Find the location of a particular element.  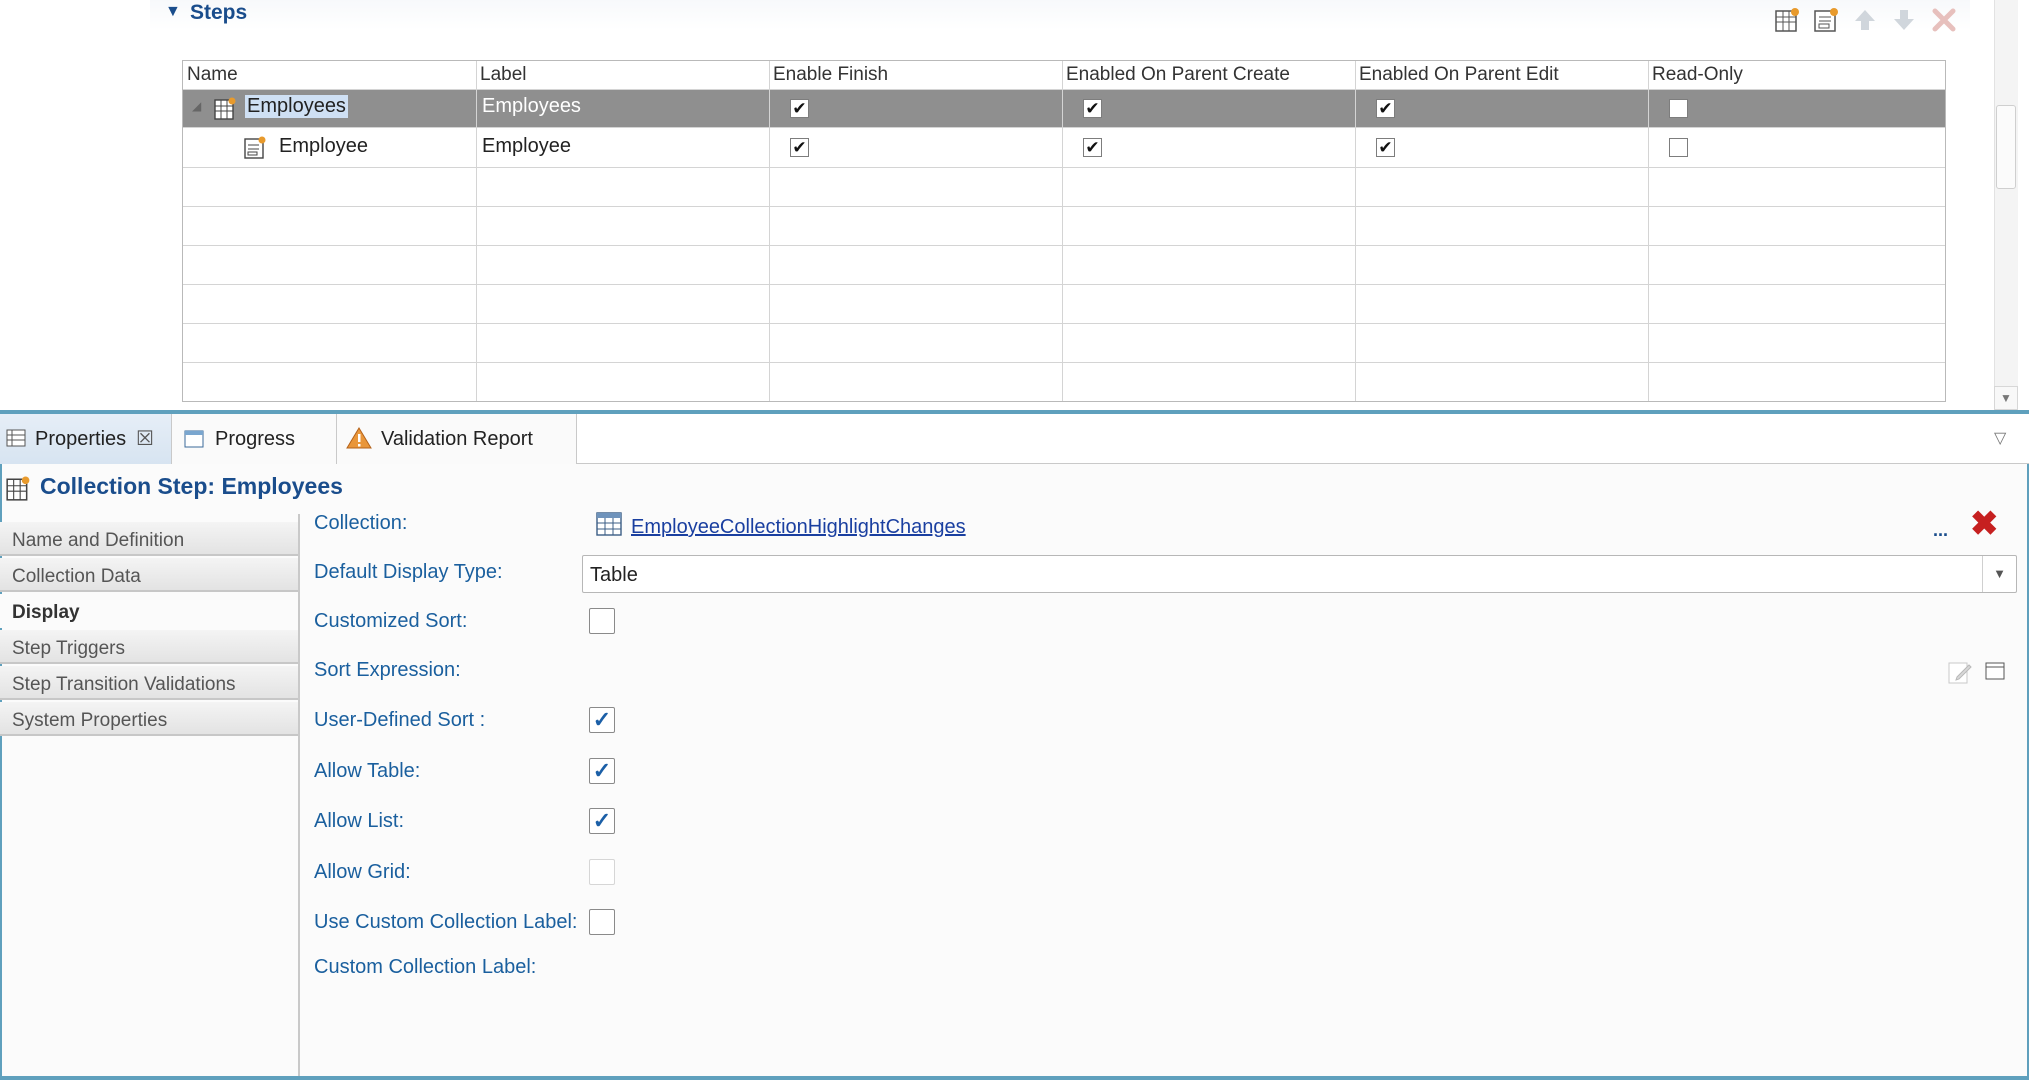

tab-label: Progress is located at coordinates (255, 439).